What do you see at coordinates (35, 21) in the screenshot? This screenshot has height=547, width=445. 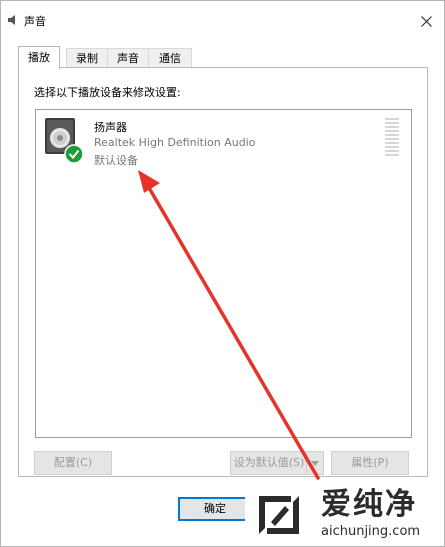 I see `window-title: 声音` at bounding box center [35, 21].